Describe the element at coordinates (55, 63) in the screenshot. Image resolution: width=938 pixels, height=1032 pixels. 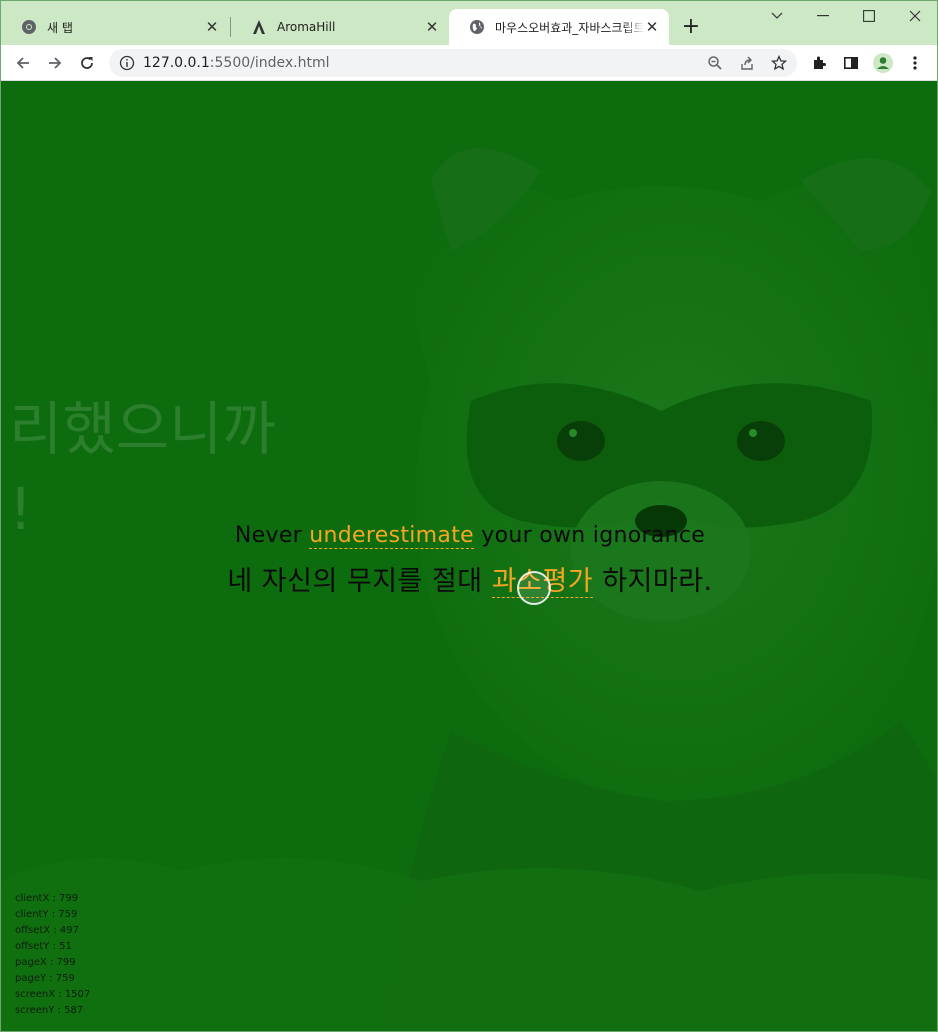
I see `forward-icon` at that location.